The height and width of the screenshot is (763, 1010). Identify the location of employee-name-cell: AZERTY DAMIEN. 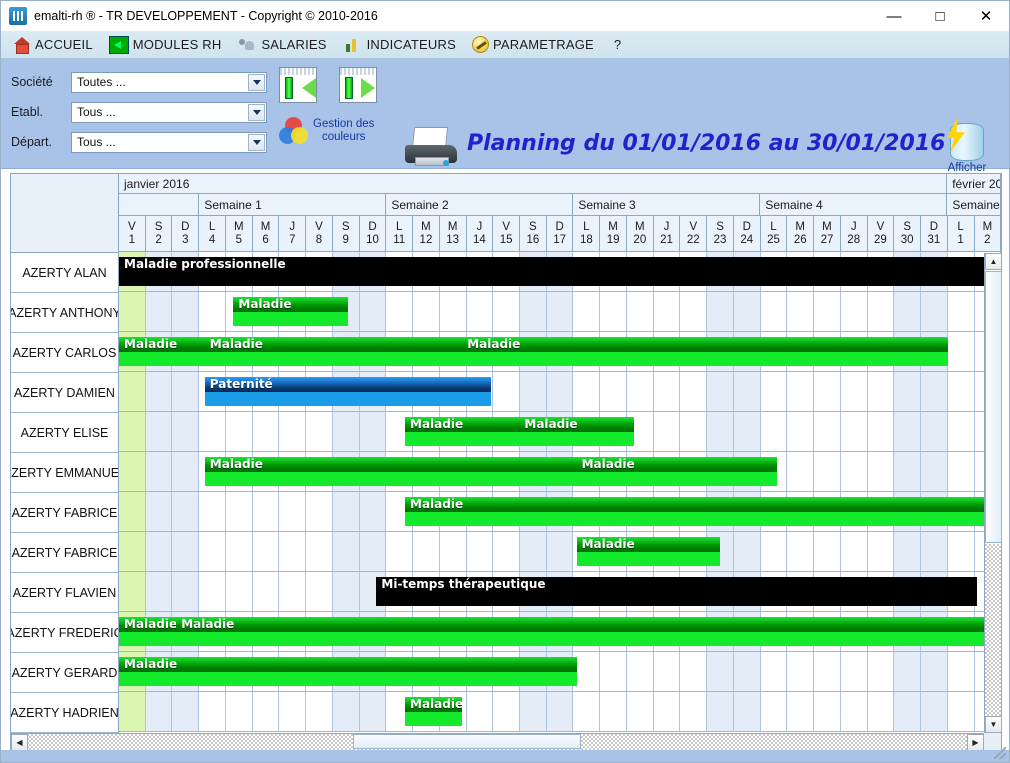
(64, 393).